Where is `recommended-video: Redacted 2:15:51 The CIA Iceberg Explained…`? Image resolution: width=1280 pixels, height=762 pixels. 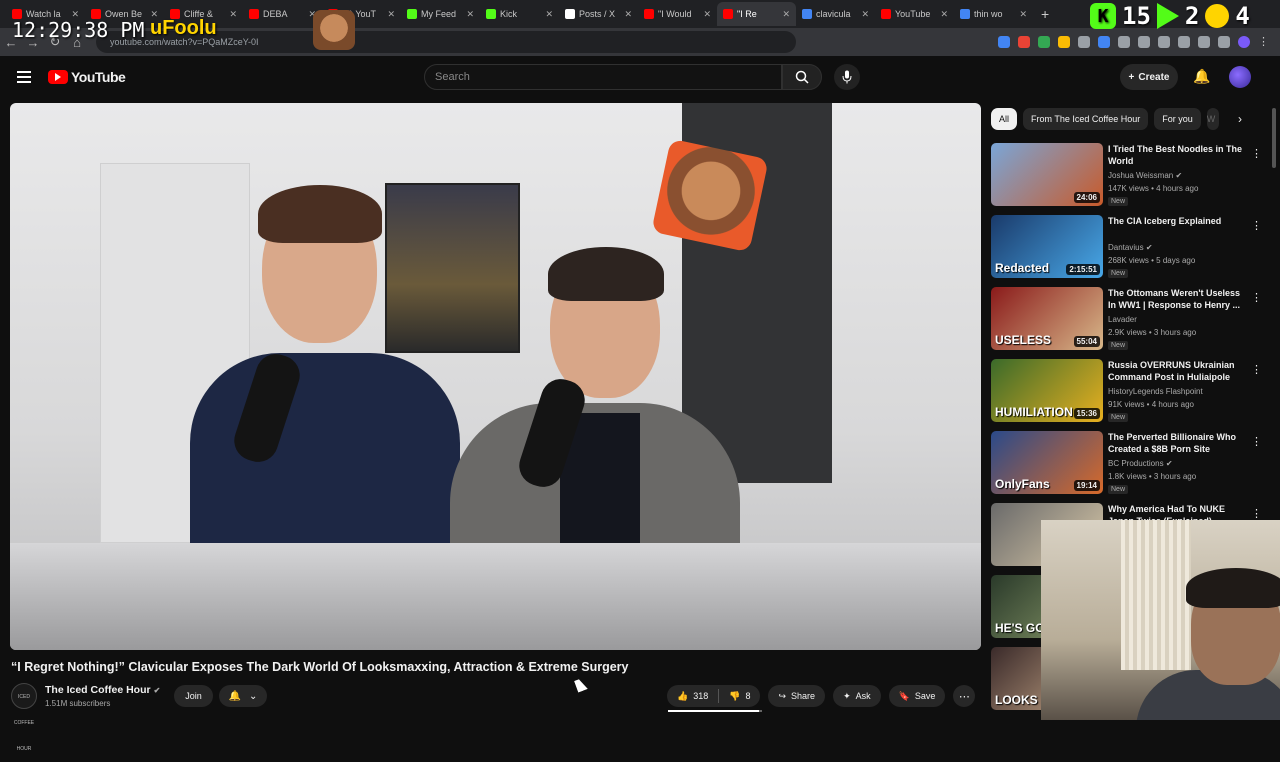
recommended-video: Redacted 2:15:51 The CIA Iceberg Explained… is located at coordinates (1126, 248).